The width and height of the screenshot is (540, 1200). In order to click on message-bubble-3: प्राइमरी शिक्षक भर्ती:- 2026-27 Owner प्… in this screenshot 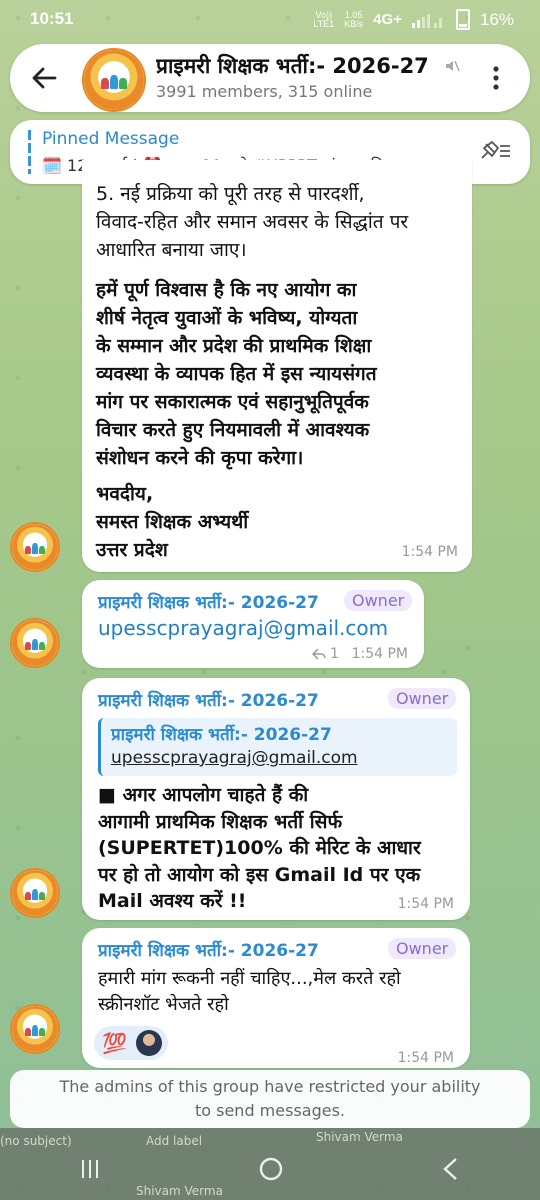, I will do `click(276, 799)`.